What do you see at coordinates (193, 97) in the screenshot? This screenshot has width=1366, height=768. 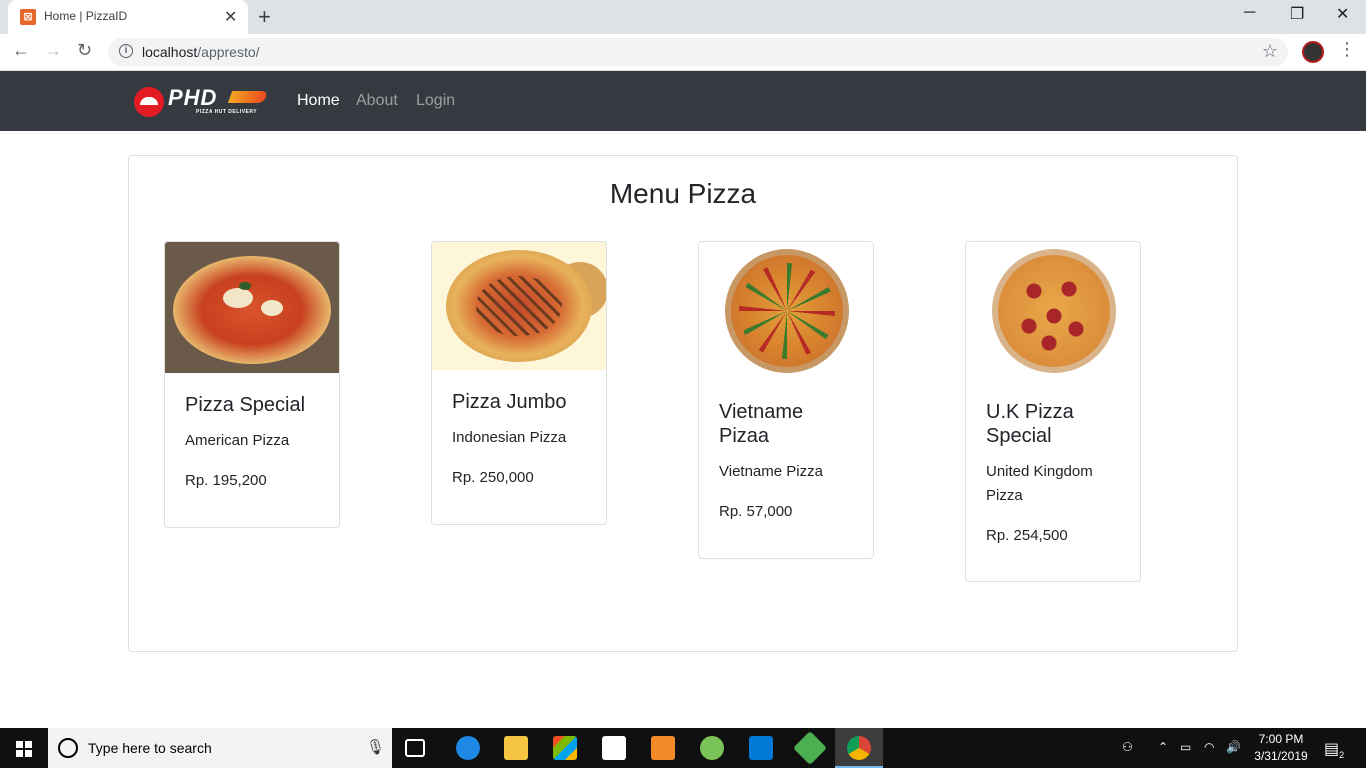 I see `brand-text: PHD` at bounding box center [193, 97].